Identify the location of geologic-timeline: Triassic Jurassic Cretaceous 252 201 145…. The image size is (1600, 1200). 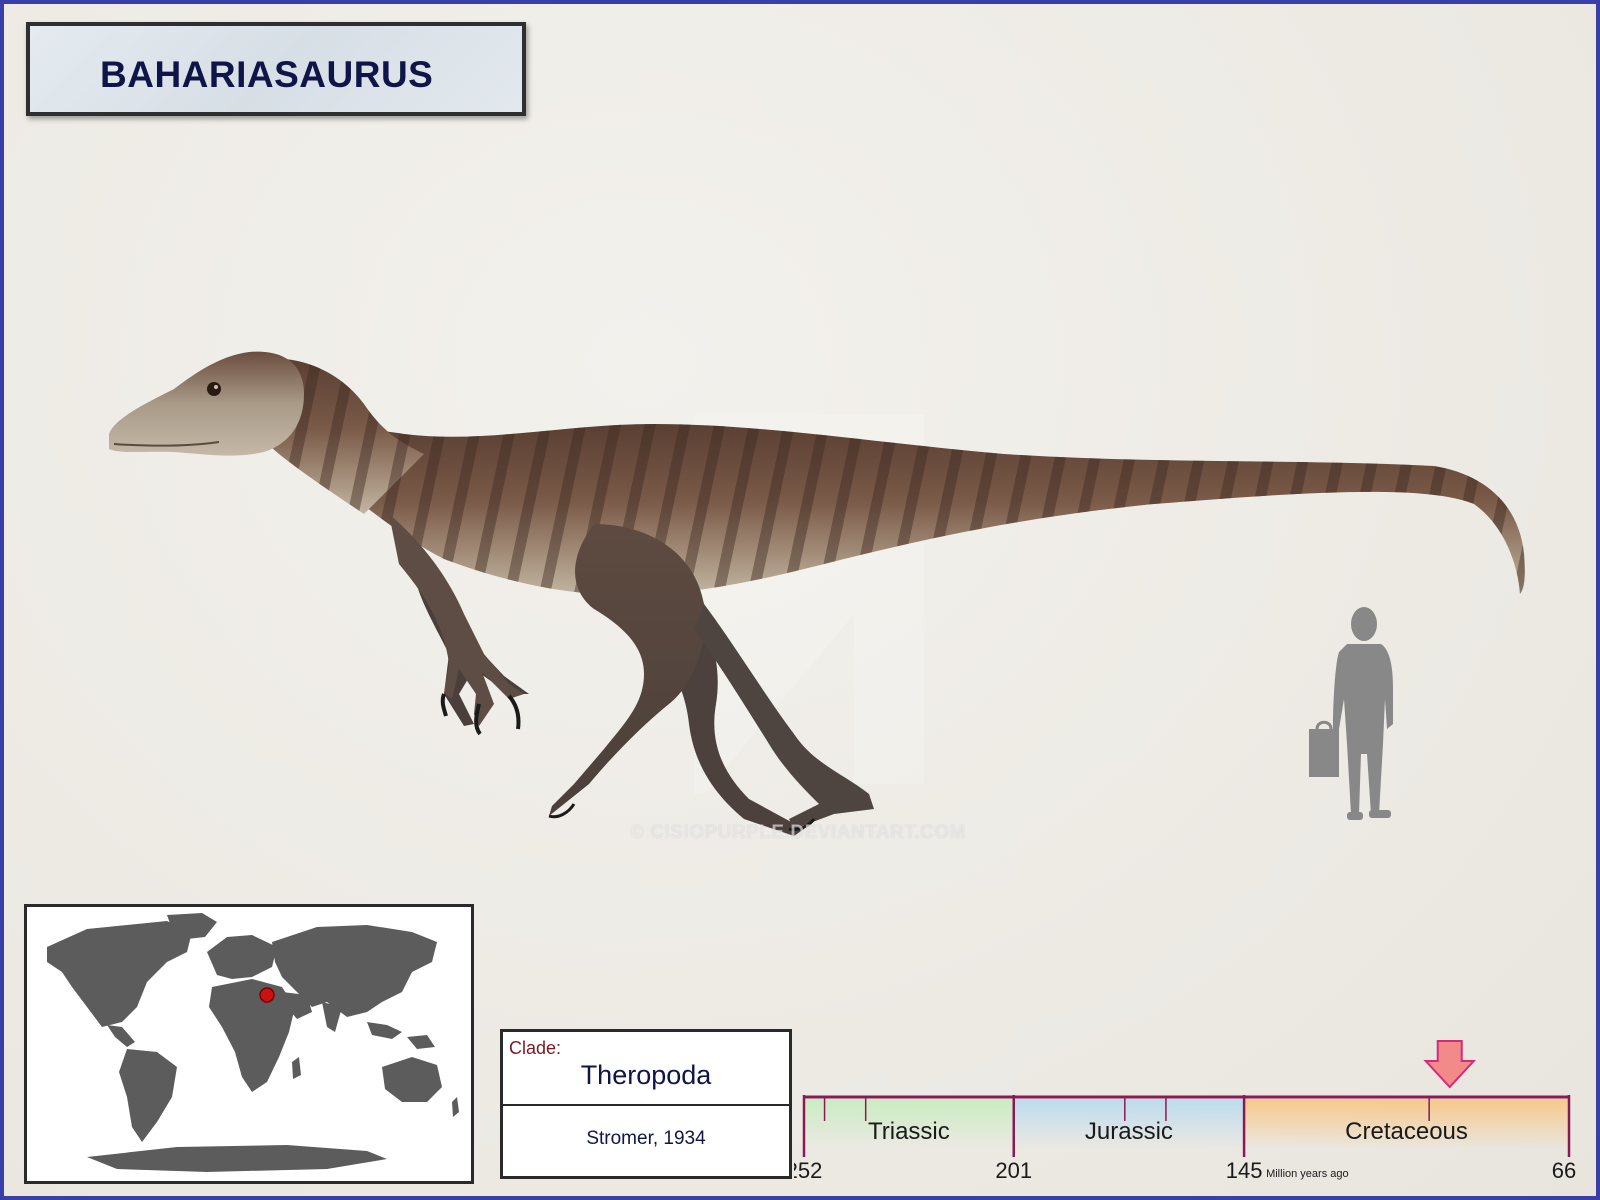
(1194, 1114).